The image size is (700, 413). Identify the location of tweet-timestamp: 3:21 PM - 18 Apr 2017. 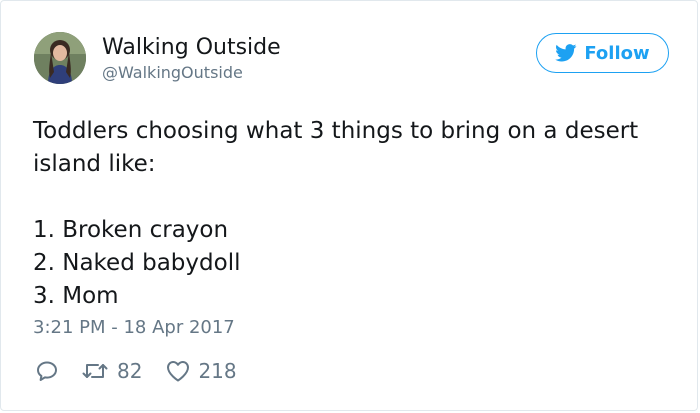
(134, 327).